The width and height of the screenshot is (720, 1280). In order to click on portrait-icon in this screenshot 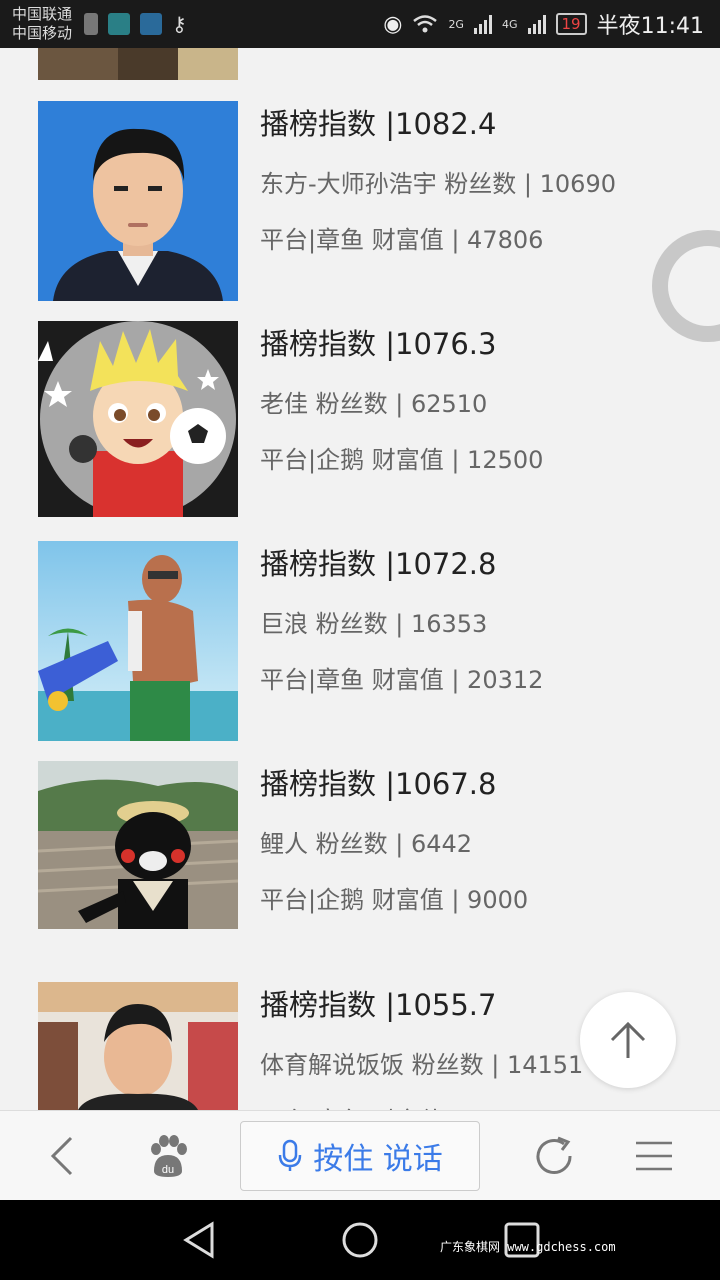, I will do `click(138, 201)`.